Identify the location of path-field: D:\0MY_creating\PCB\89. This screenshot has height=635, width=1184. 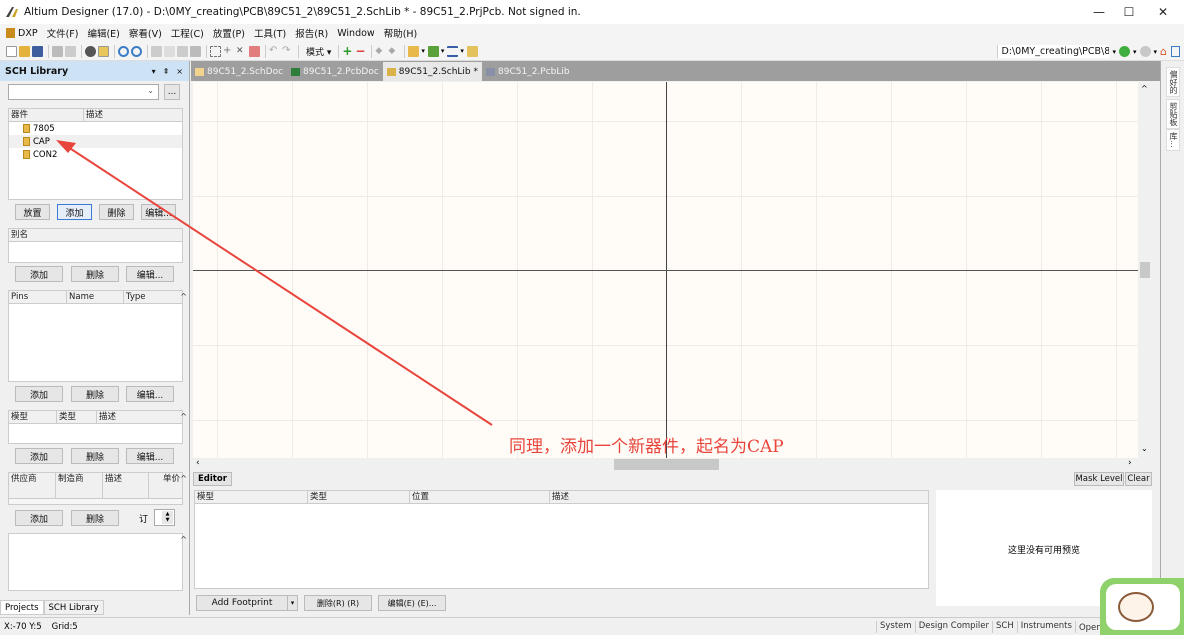
(1053, 51).